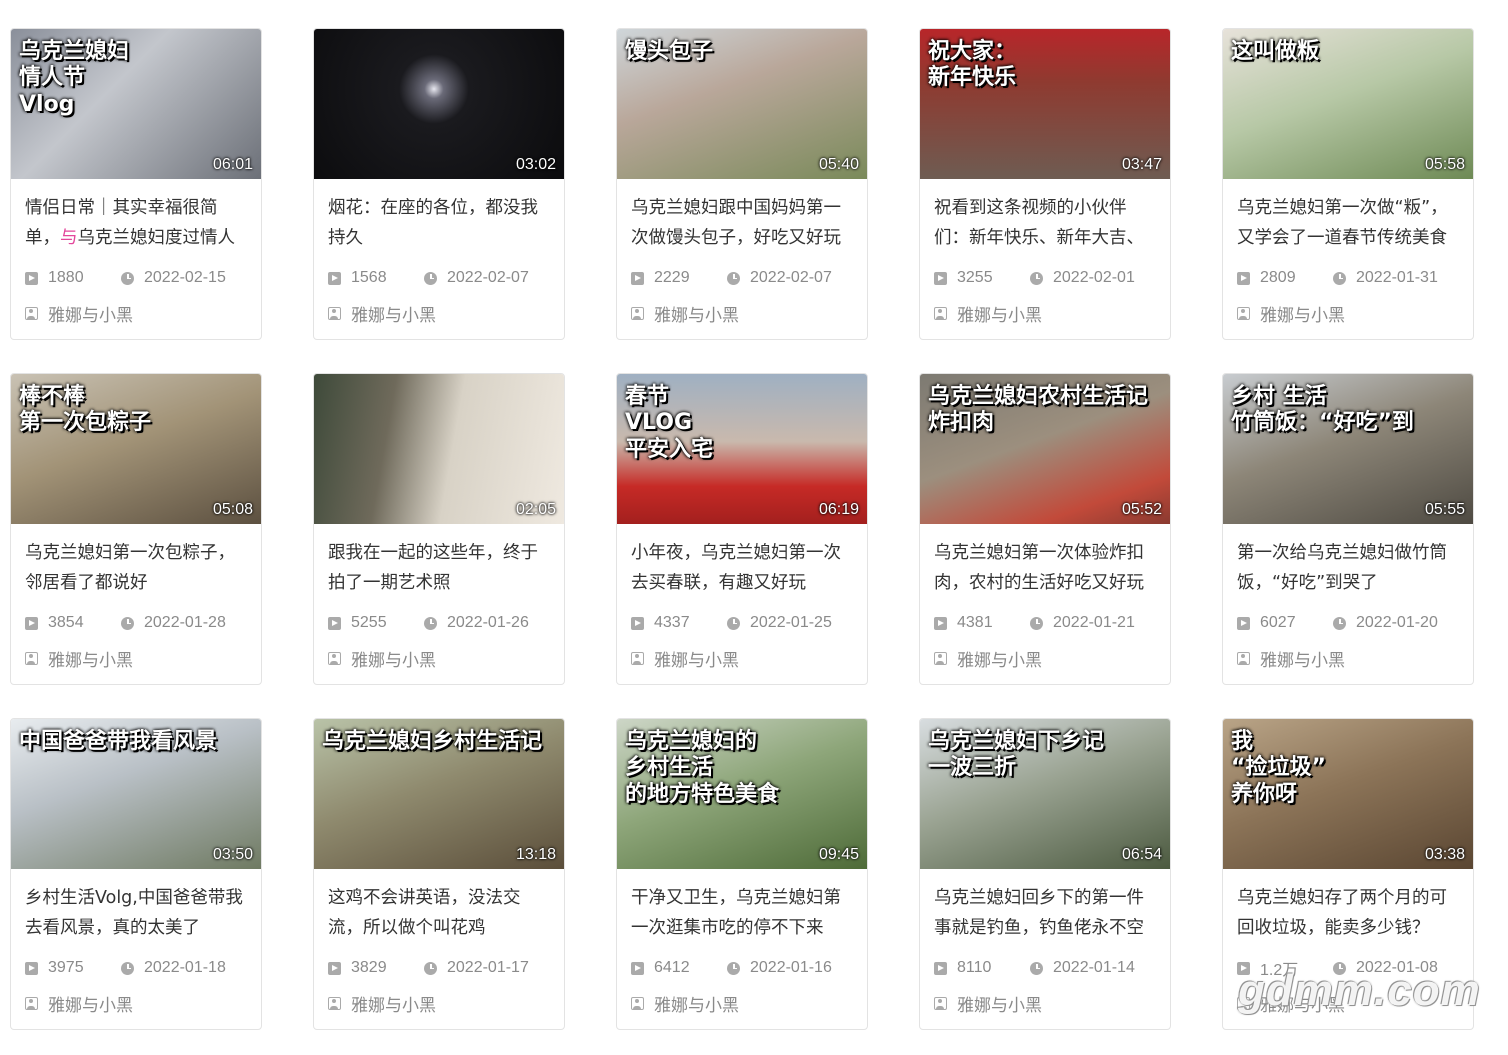 The height and width of the screenshot is (1055, 1508). I want to click on video-thumbnail: 乌克兰媳妇乡村生活记 13:18, so click(439, 794).